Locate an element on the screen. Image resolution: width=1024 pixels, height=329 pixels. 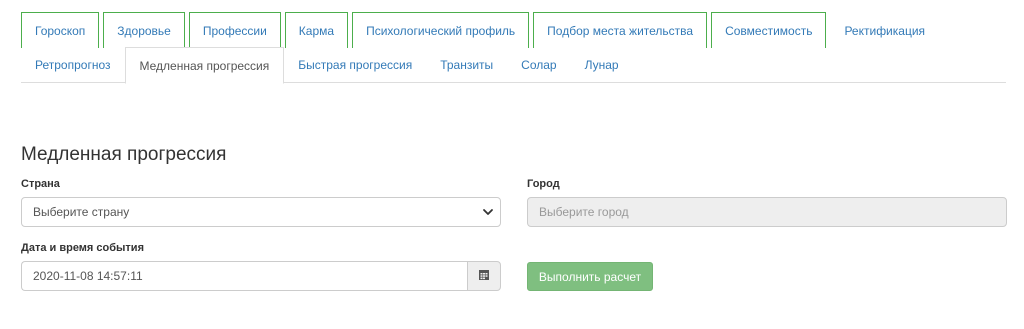
subtab-fast-progression: Быстрая прогрессия is located at coordinates (355, 65).